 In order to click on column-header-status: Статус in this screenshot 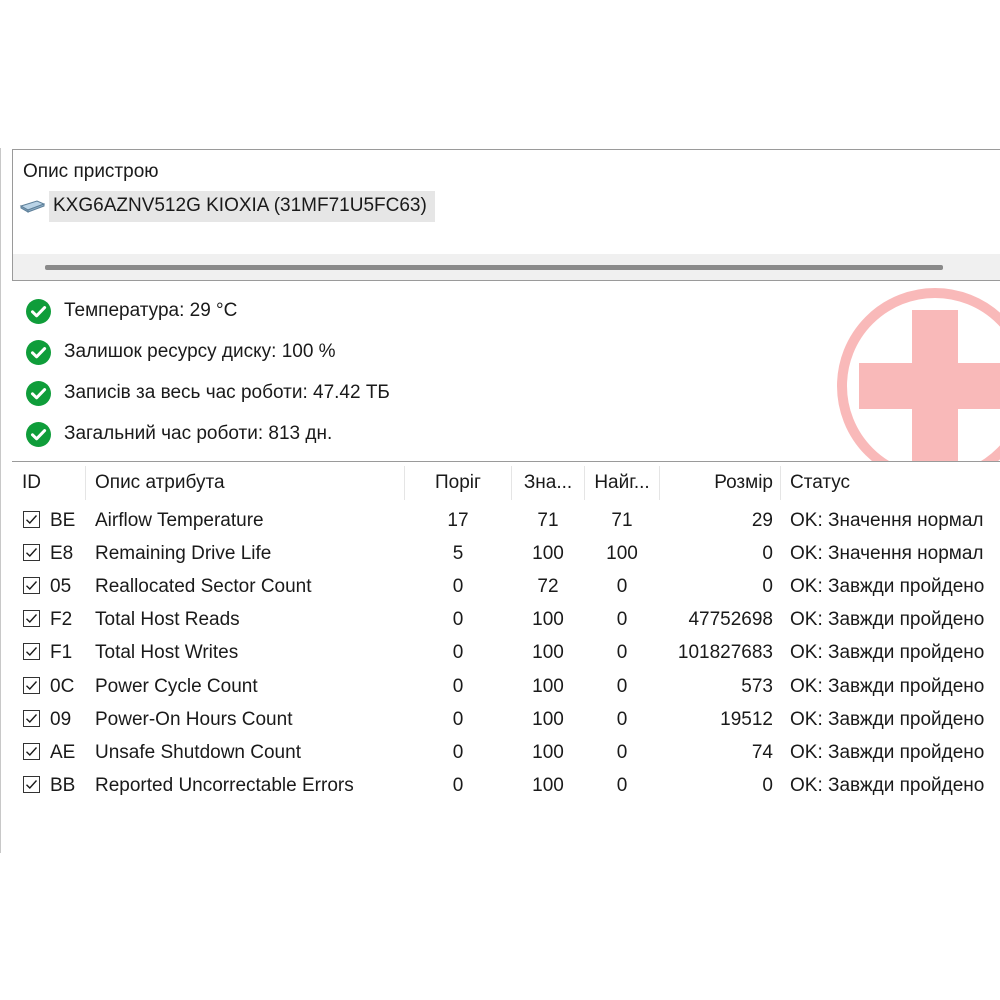, I will do `click(895, 483)`.